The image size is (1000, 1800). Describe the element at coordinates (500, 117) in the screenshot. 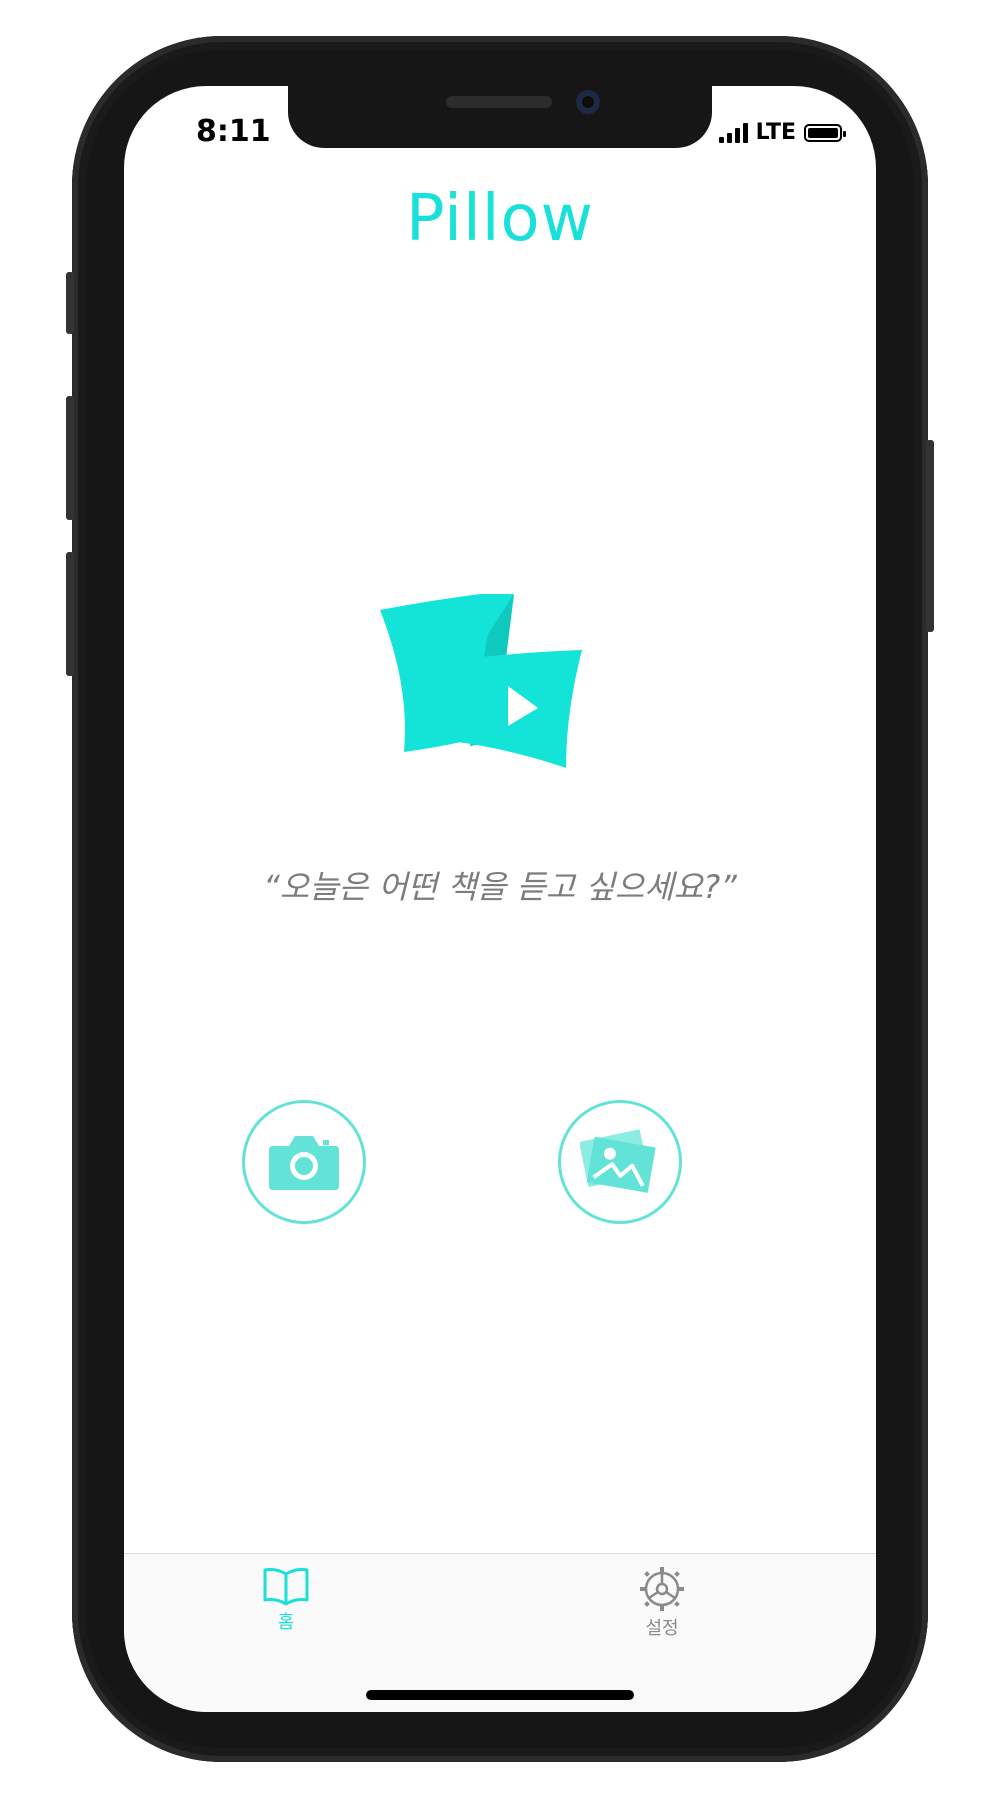

I see `notch` at that location.